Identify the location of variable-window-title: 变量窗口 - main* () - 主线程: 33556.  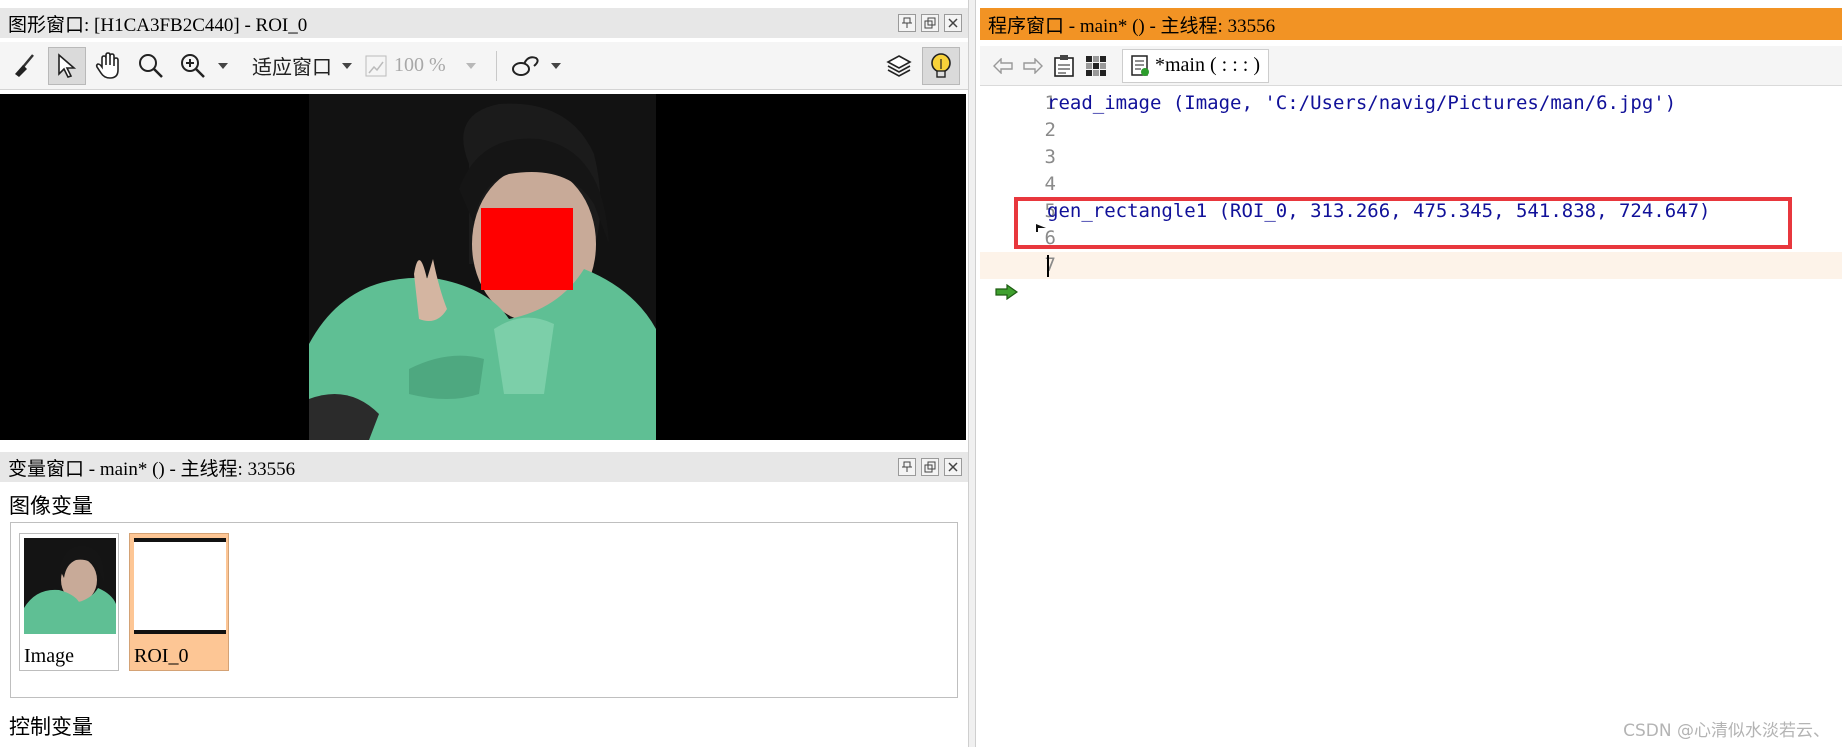
(152, 469).